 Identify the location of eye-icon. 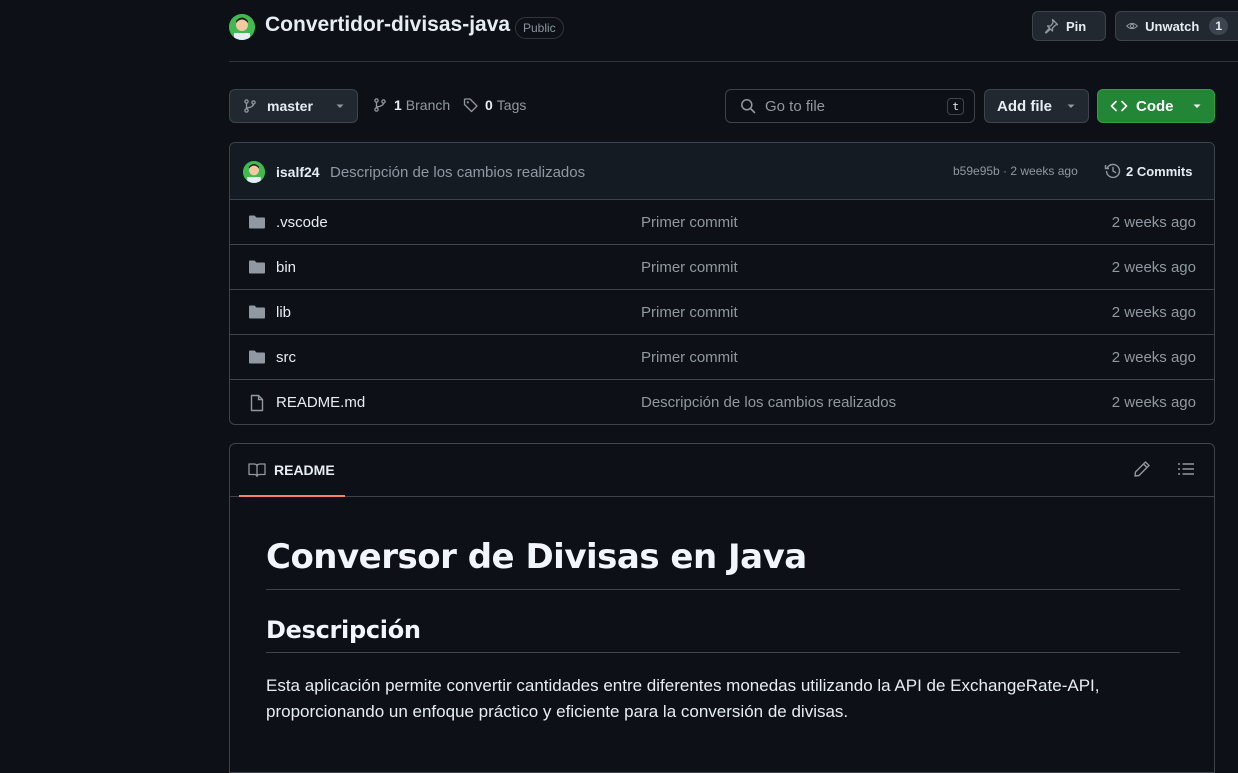
(1132, 26).